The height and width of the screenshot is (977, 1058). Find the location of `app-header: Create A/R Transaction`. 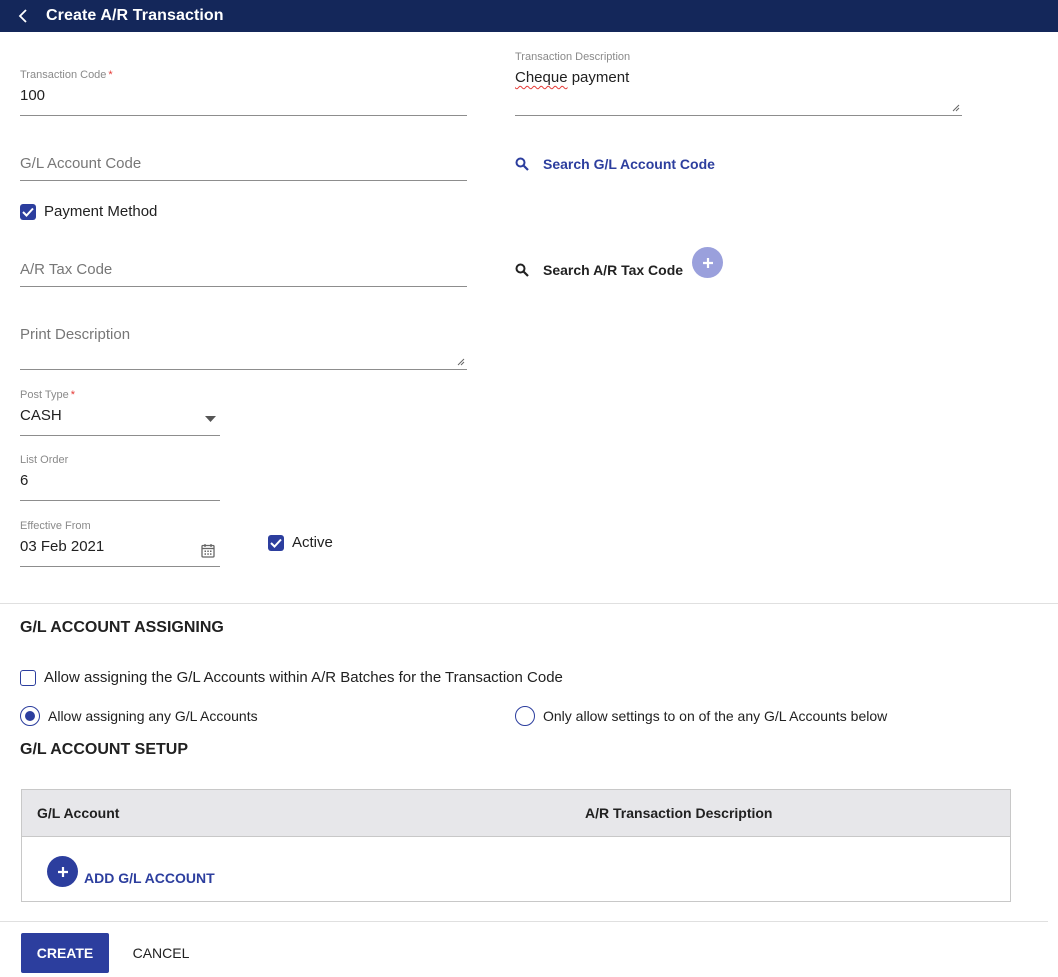

app-header: Create A/R Transaction is located at coordinates (529, 16).